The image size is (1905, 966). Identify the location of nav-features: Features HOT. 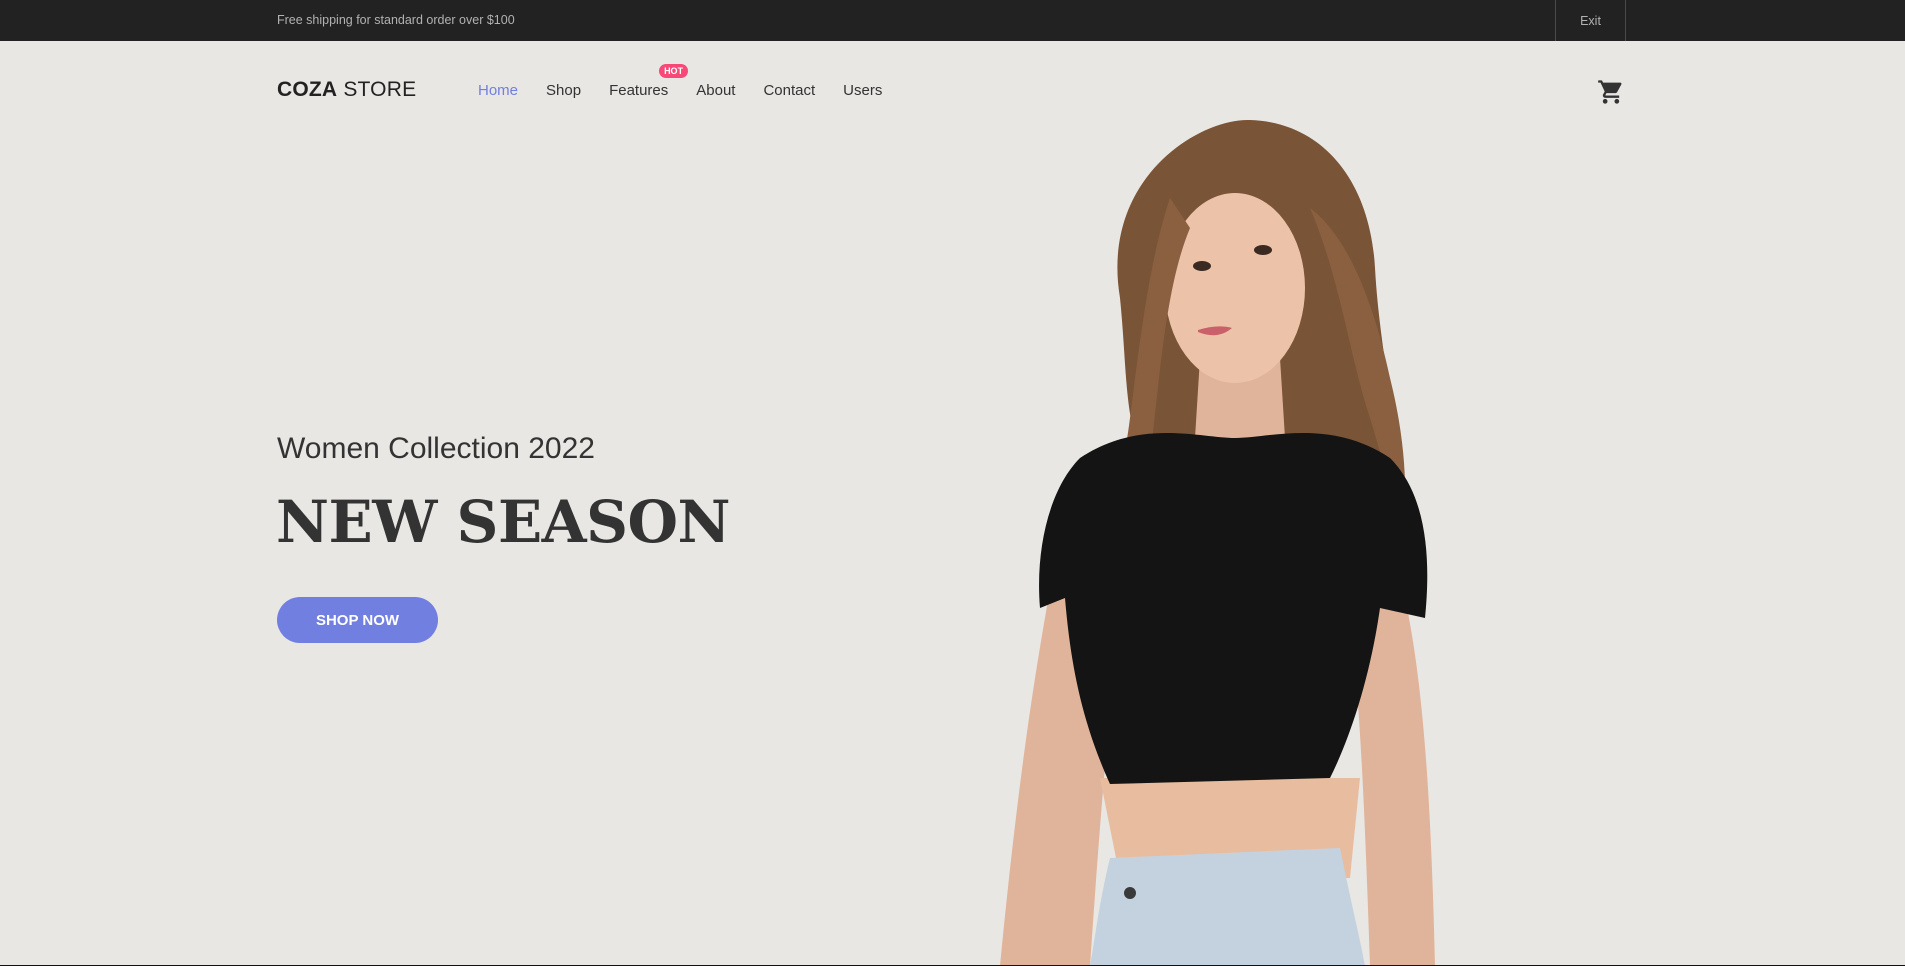
(649, 81).